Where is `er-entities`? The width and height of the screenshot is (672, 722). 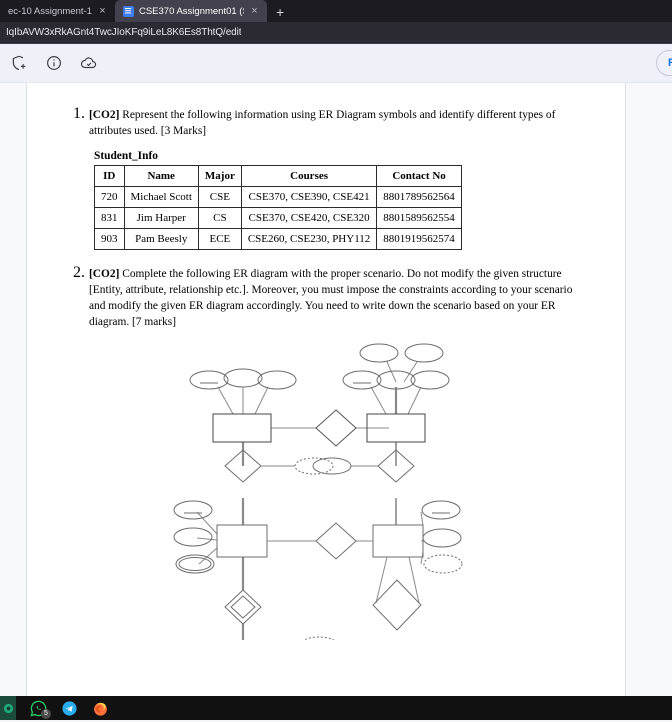 er-entities is located at coordinates (319, 527).